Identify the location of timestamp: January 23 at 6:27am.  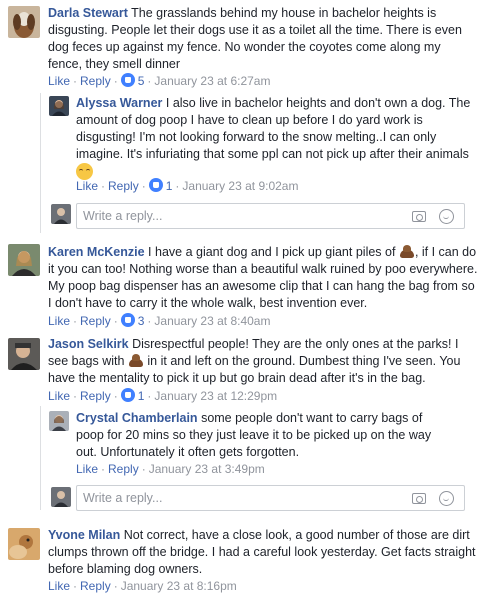
(212, 81).